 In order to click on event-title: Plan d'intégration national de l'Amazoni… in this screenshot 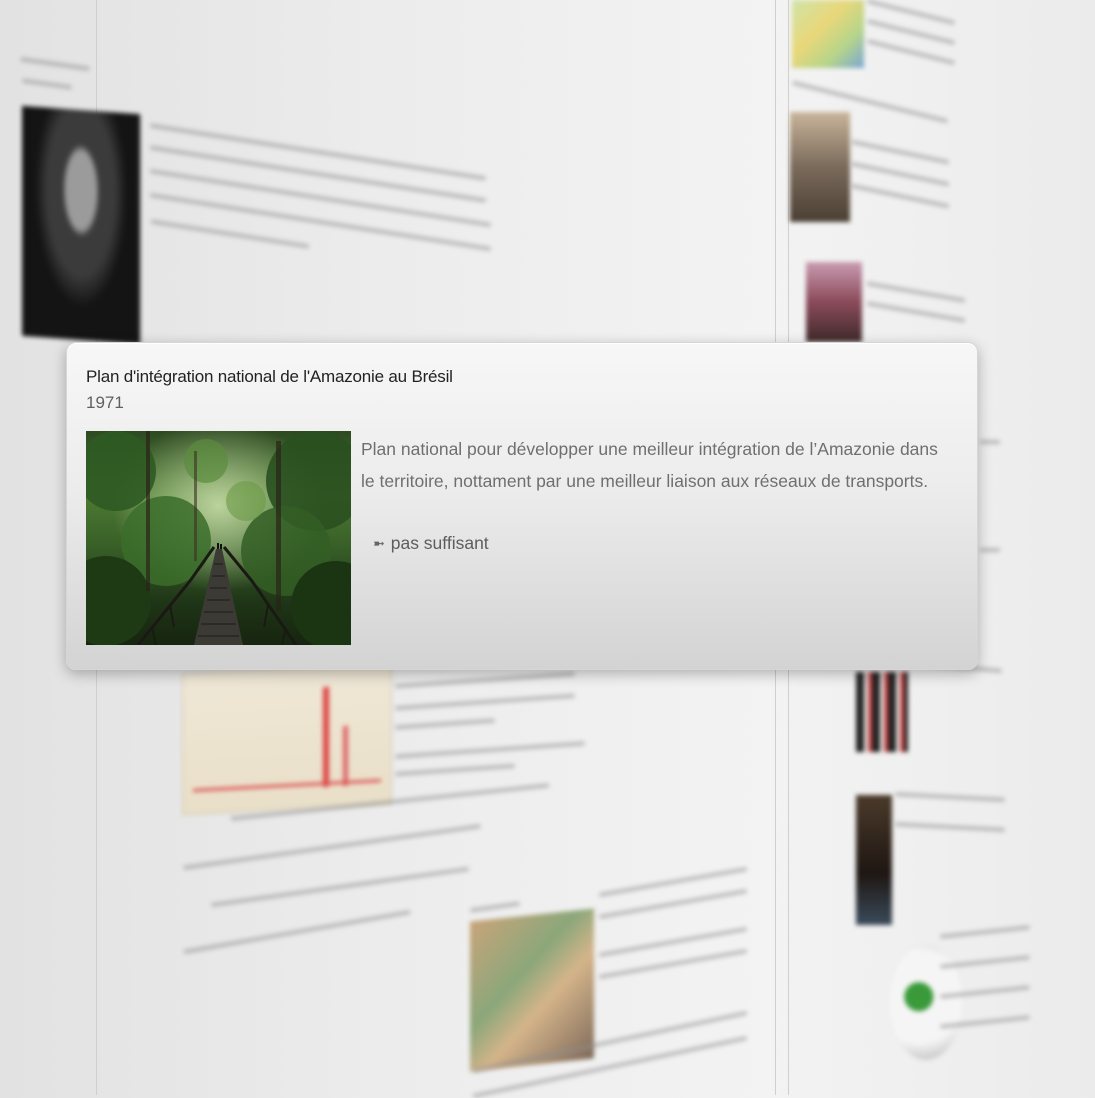, I will do `click(269, 376)`.